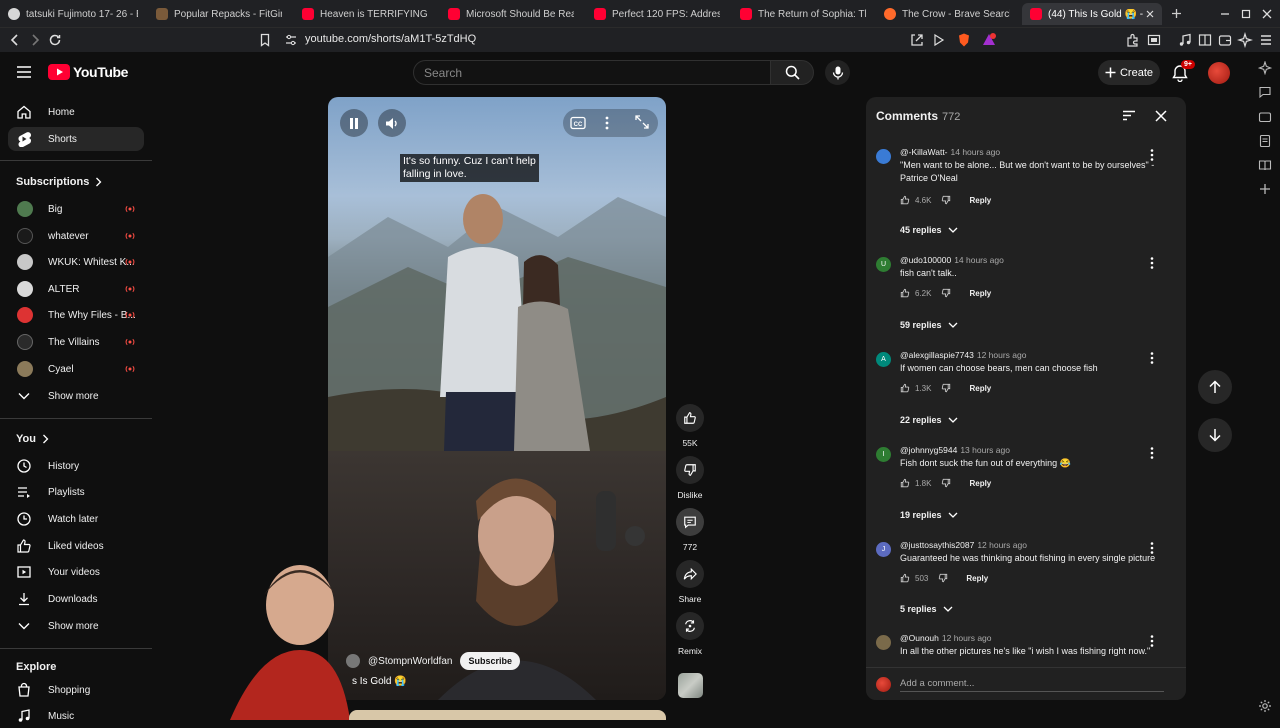 This screenshot has height=728, width=1280. I want to click on remix-button, so click(690, 626).